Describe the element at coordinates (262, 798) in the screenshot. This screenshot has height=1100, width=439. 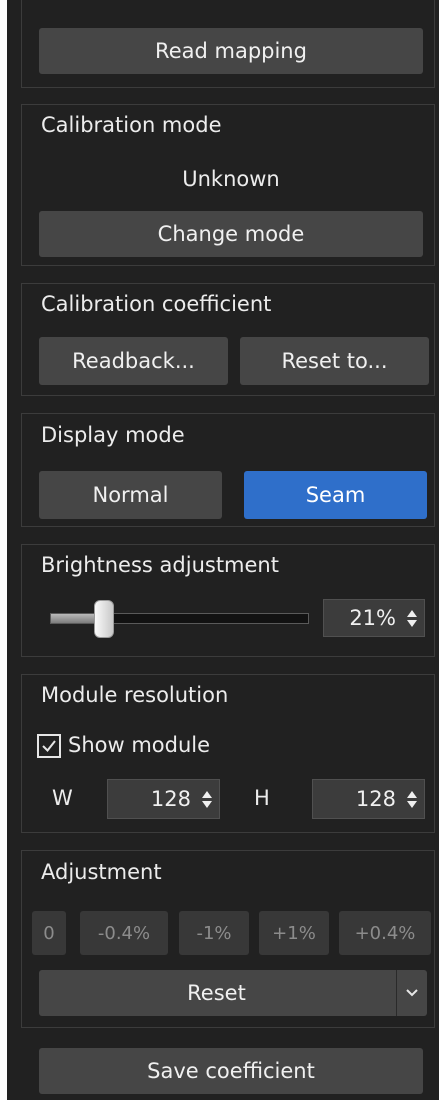
I see `height-label: H` at that location.